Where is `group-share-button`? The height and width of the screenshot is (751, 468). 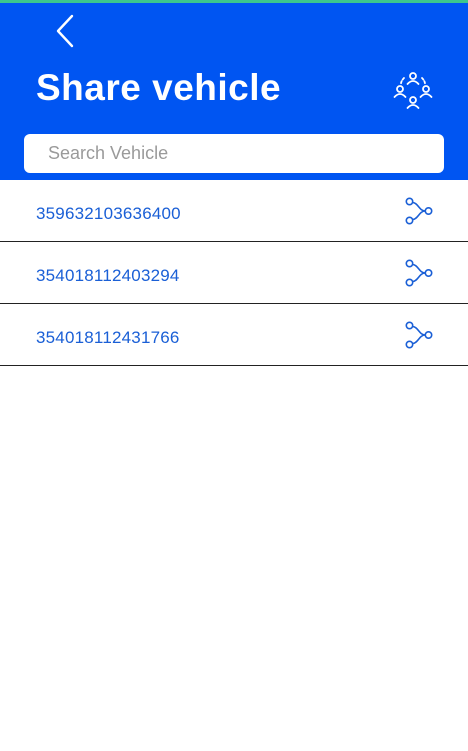 group-share-button is located at coordinates (413, 91).